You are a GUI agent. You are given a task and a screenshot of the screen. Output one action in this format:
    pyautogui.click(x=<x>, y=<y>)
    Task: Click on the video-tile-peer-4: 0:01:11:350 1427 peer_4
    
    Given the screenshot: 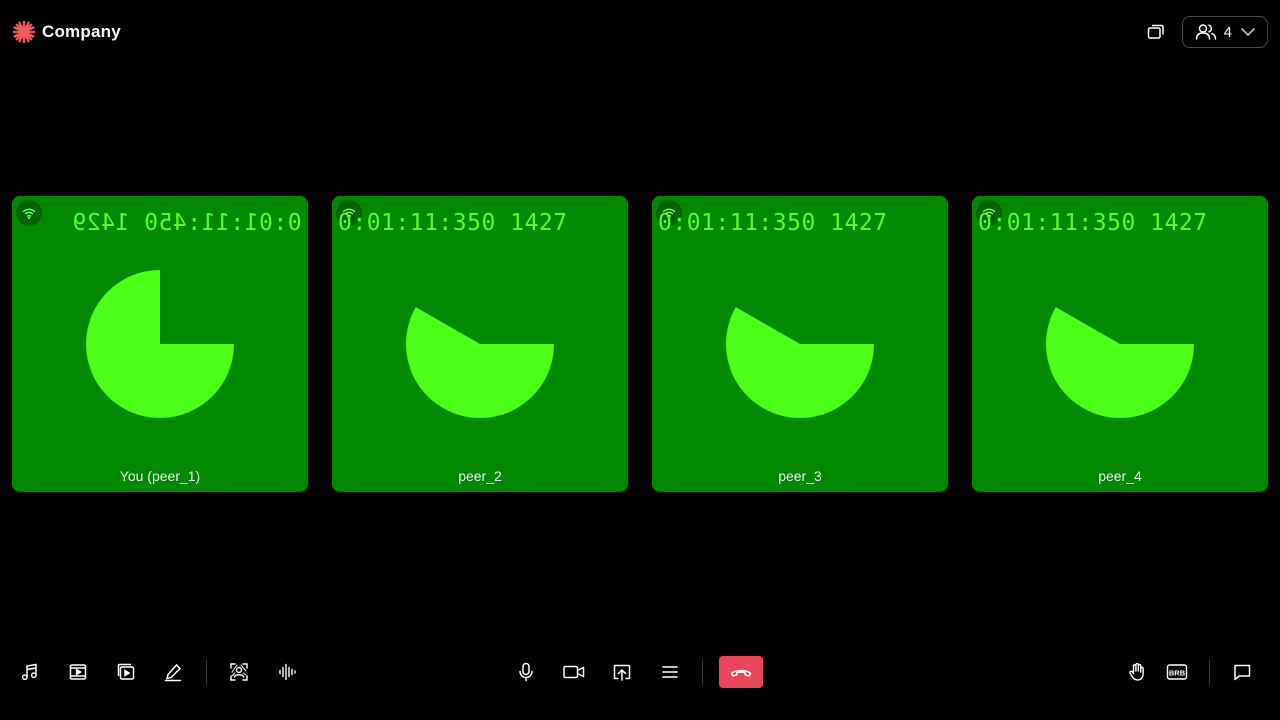 What is the action you would take?
    pyautogui.click(x=1120, y=344)
    